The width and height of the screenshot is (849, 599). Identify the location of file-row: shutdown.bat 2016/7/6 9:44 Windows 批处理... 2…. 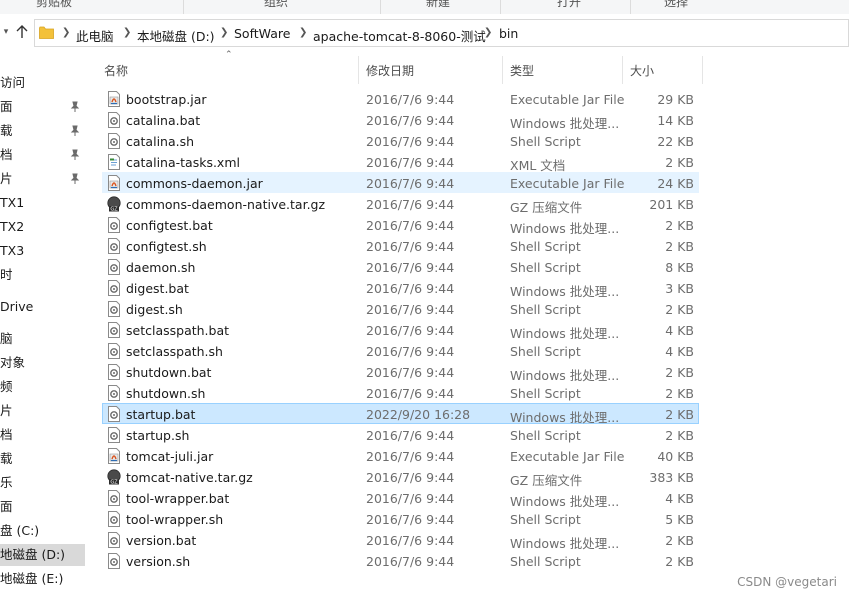
(400, 372).